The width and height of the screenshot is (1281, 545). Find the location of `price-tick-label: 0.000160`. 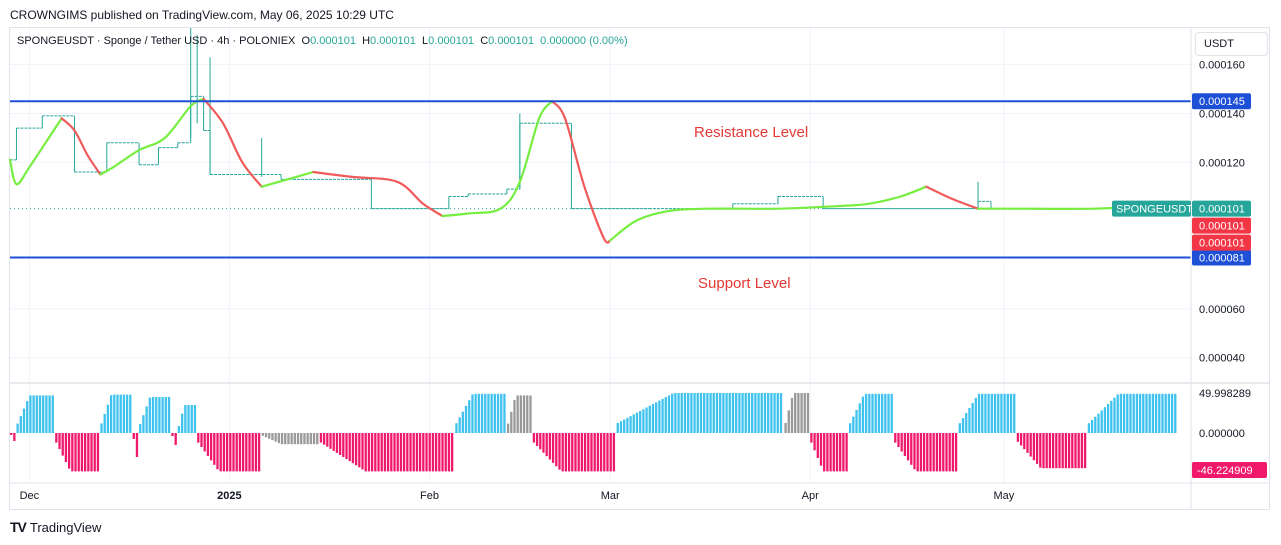

price-tick-label: 0.000160 is located at coordinates (1222, 66).